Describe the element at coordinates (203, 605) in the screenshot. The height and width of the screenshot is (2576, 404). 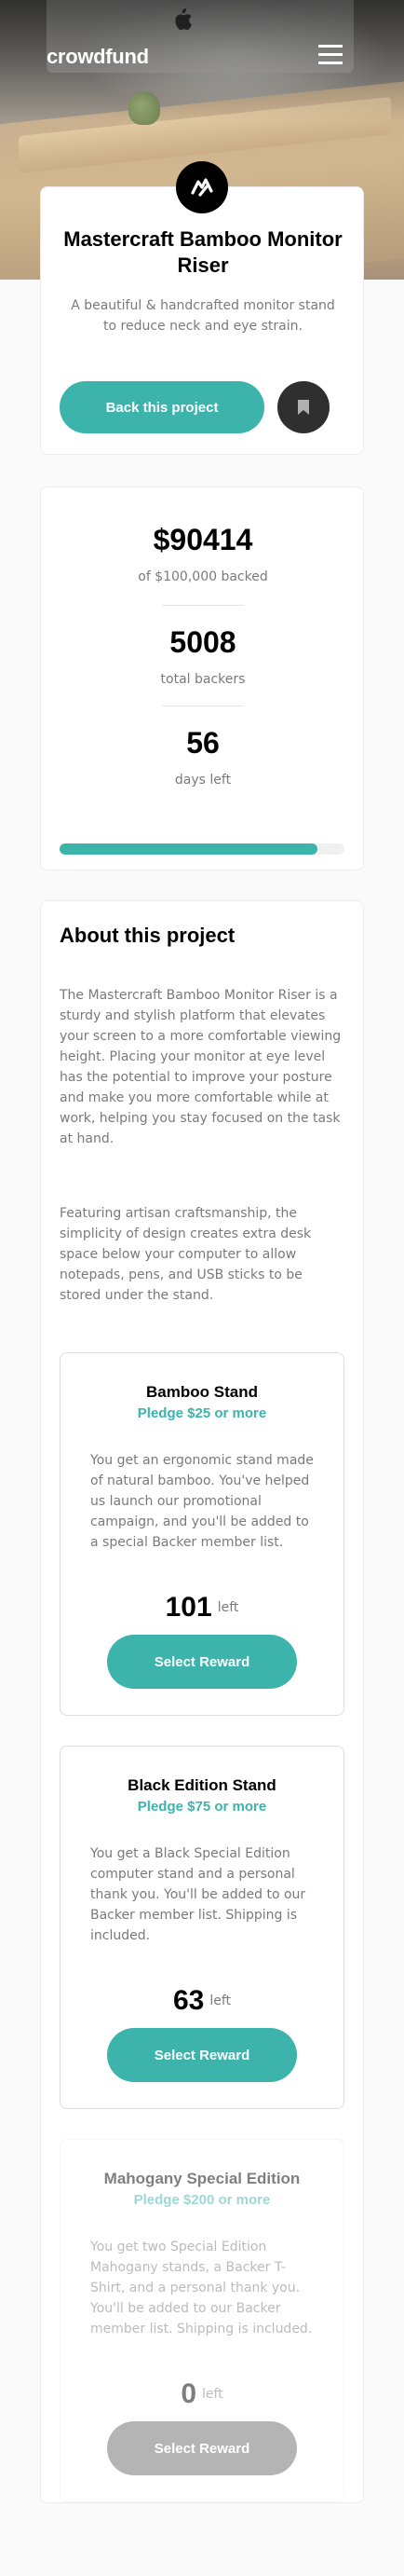
I see `divider` at that location.